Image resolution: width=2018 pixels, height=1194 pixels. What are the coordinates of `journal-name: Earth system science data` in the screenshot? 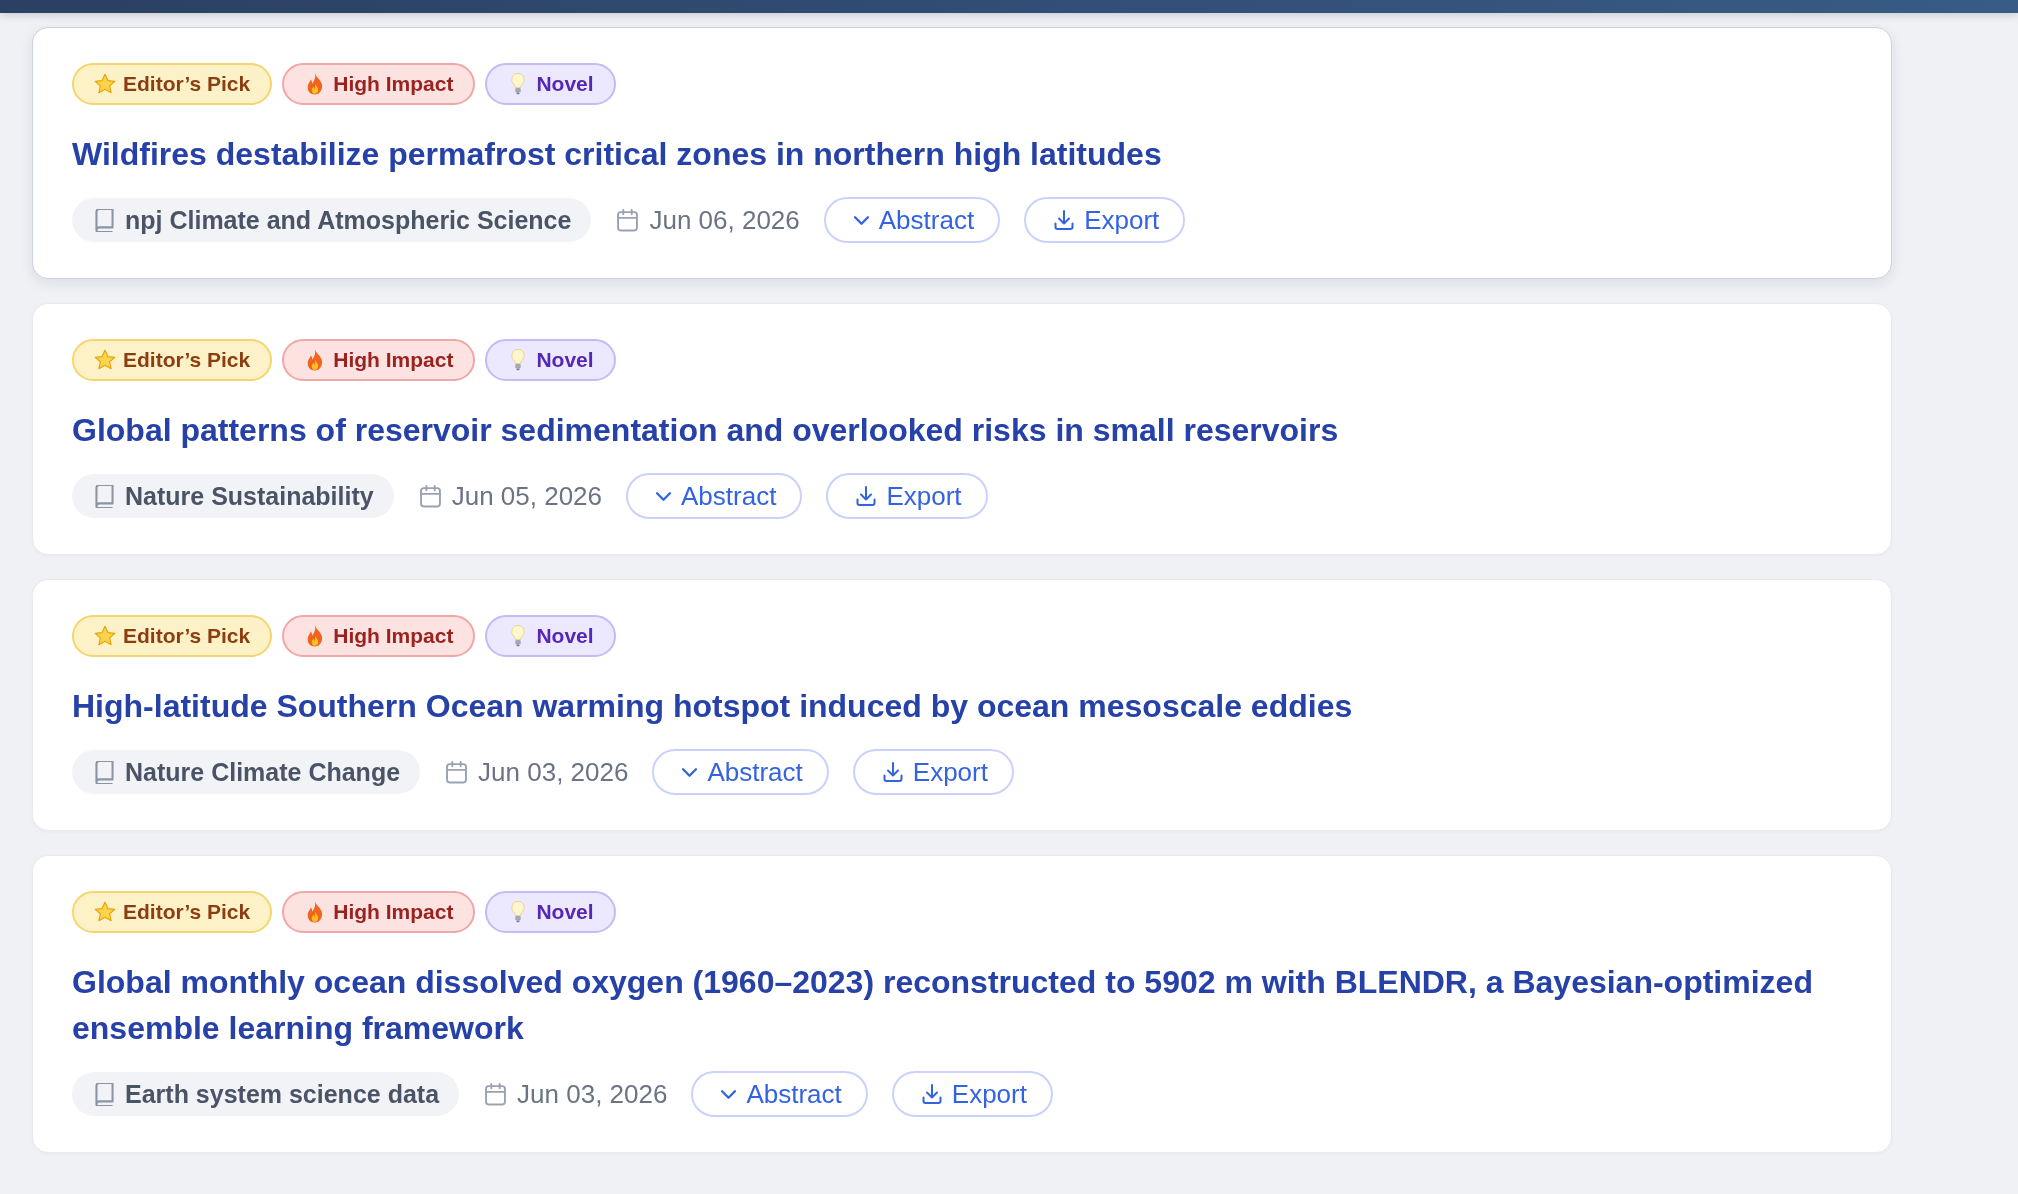 It's located at (282, 1094).